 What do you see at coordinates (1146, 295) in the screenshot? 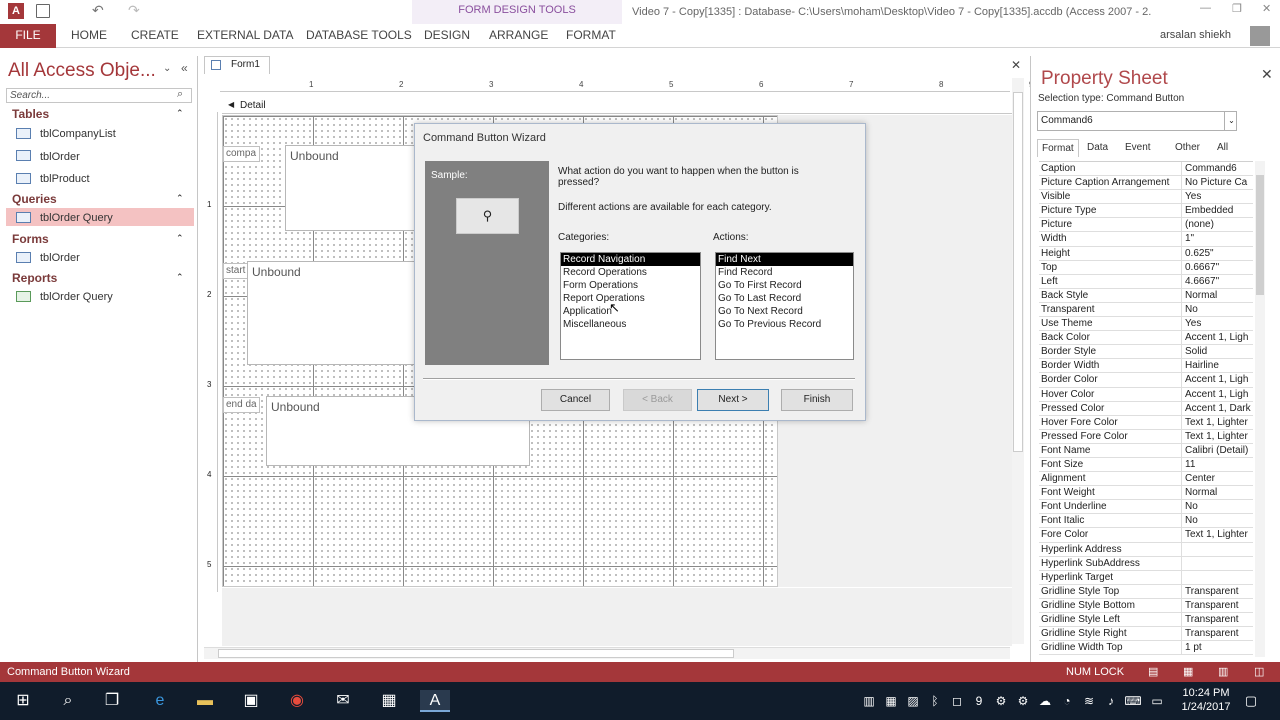
I see `property-row: Back Style Normal` at bounding box center [1146, 295].